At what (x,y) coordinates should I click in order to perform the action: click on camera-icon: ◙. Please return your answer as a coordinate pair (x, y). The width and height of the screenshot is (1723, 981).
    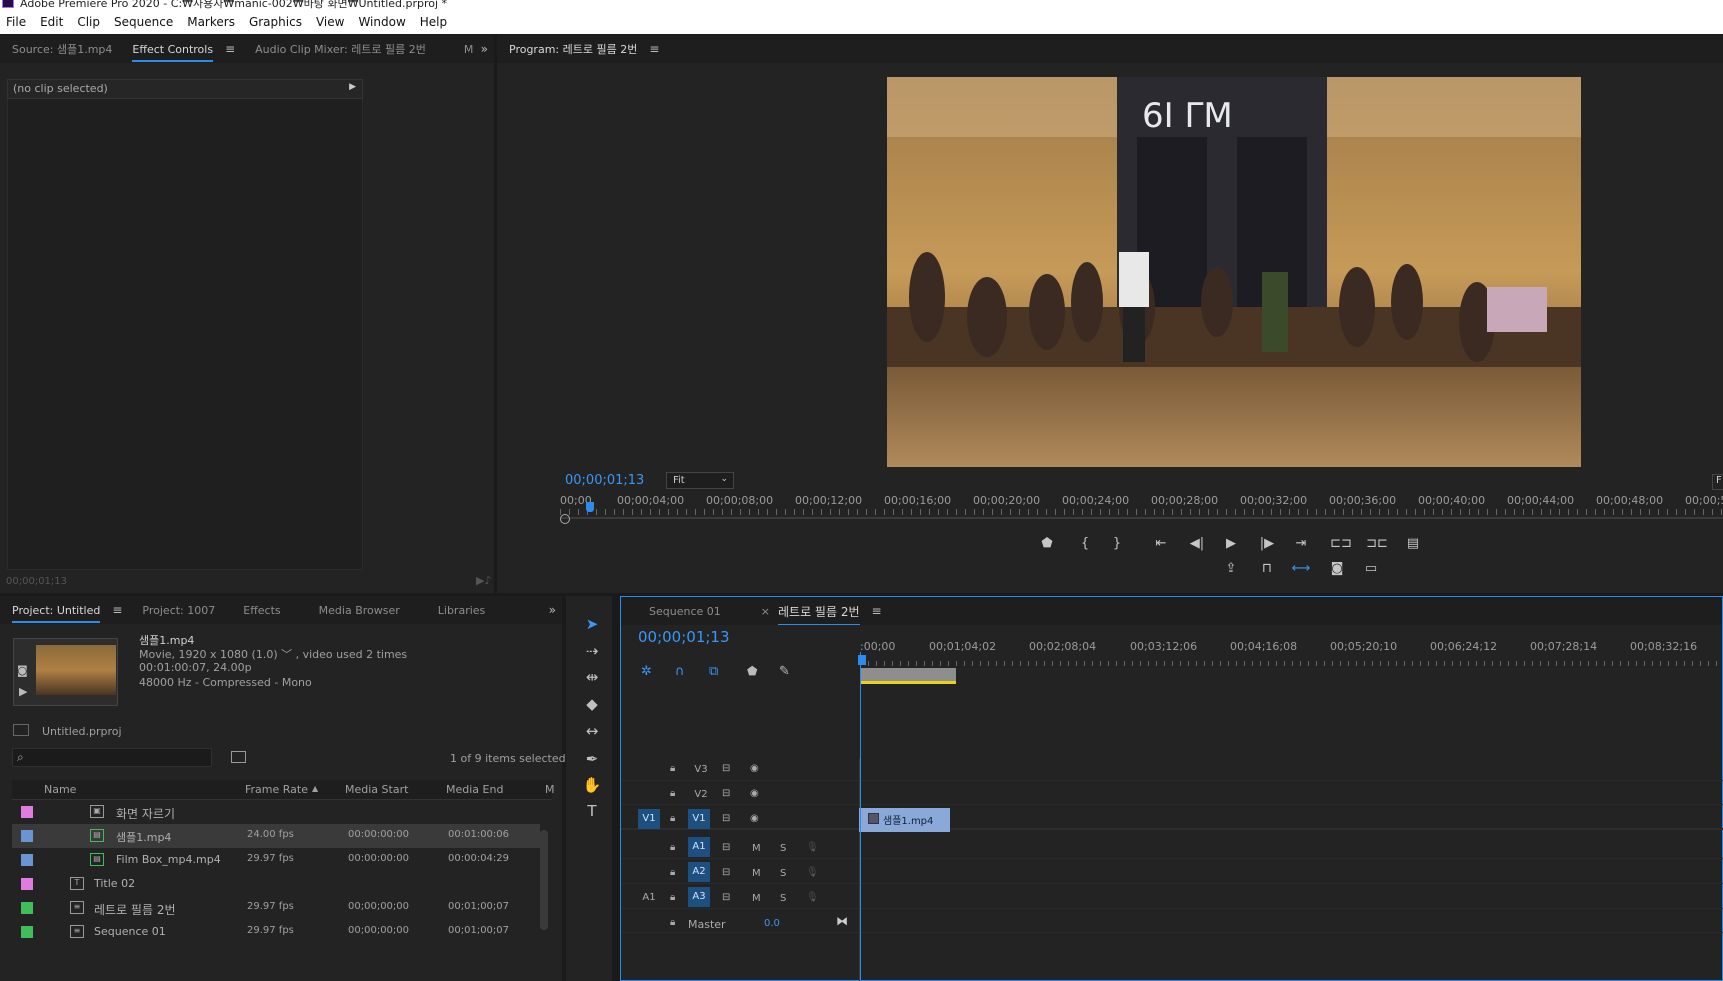
    Looking at the image, I should click on (1337, 568).